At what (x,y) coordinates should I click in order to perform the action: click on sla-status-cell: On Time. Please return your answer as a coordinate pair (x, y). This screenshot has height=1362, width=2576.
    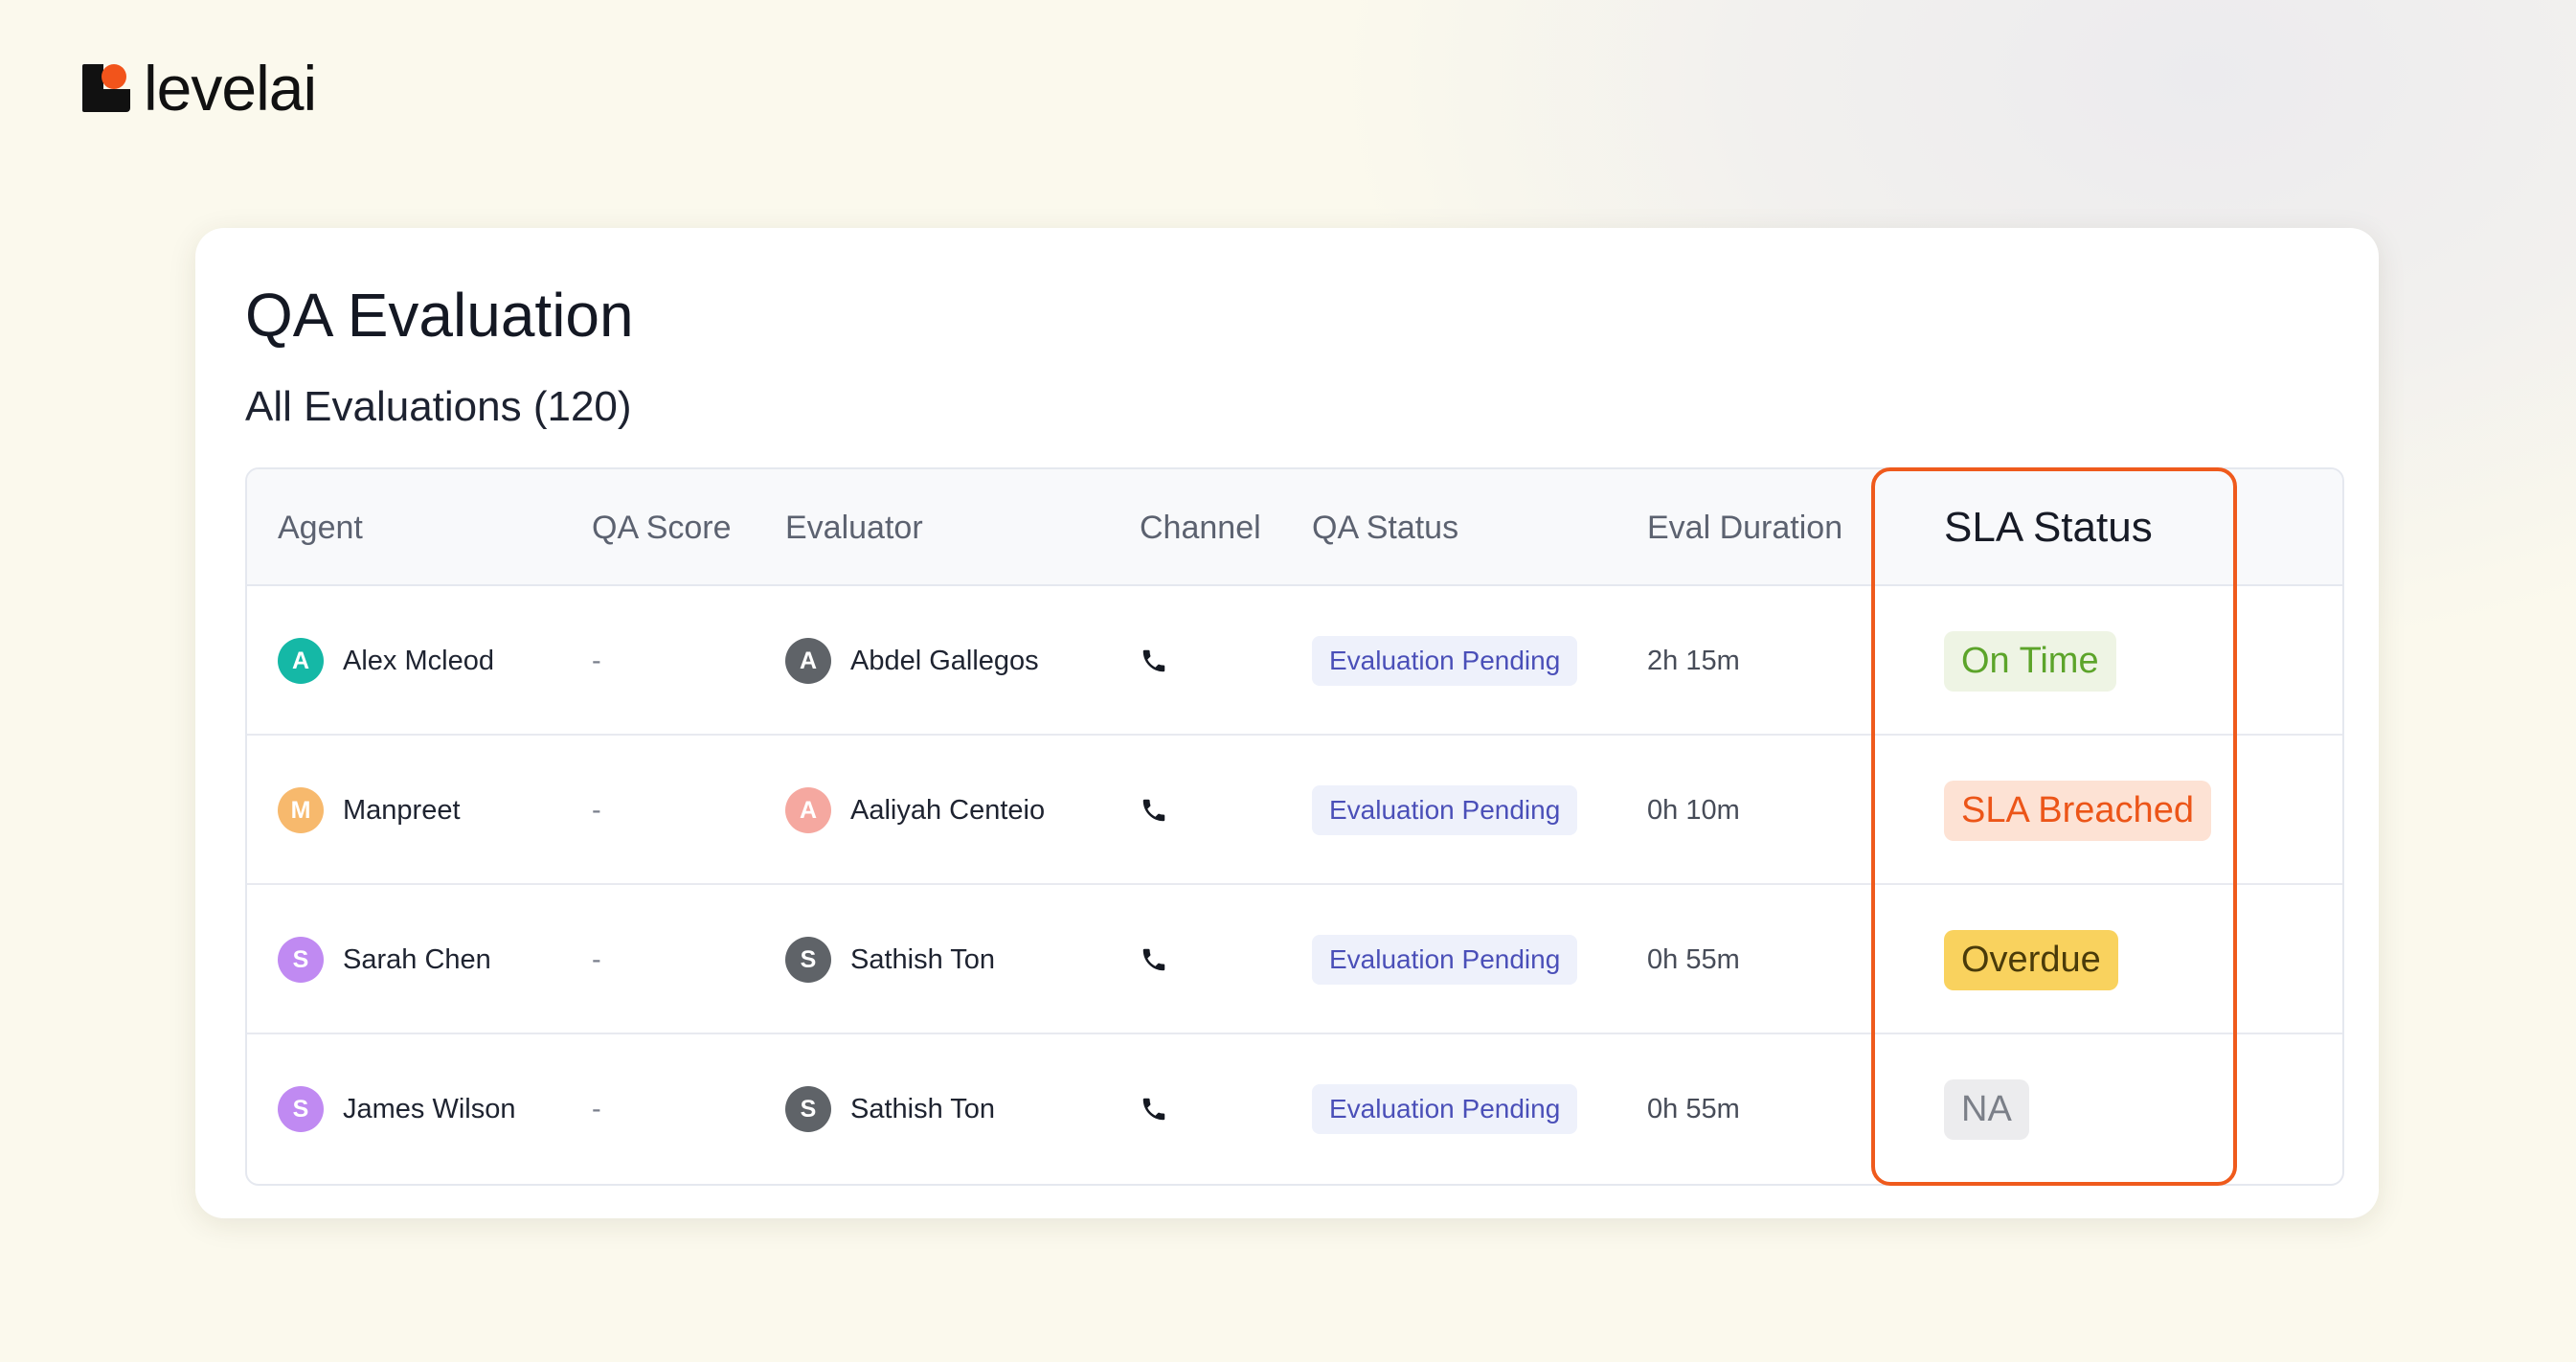
    Looking at the image, I should click on (2030, 661).